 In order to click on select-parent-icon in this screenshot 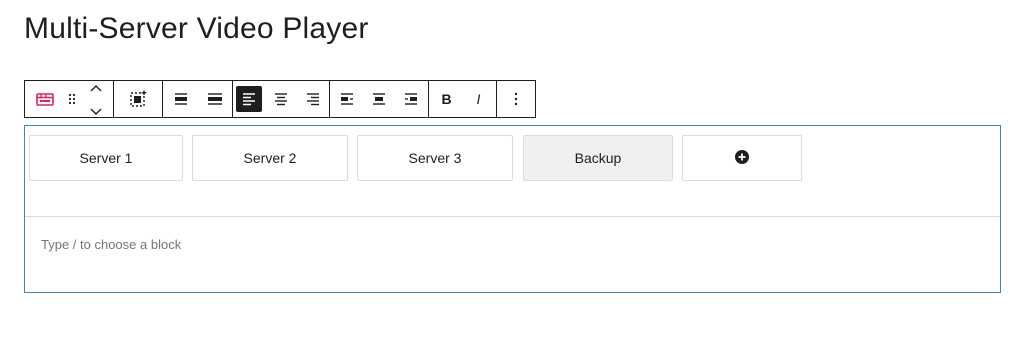, I will do `click(138, 99)`.